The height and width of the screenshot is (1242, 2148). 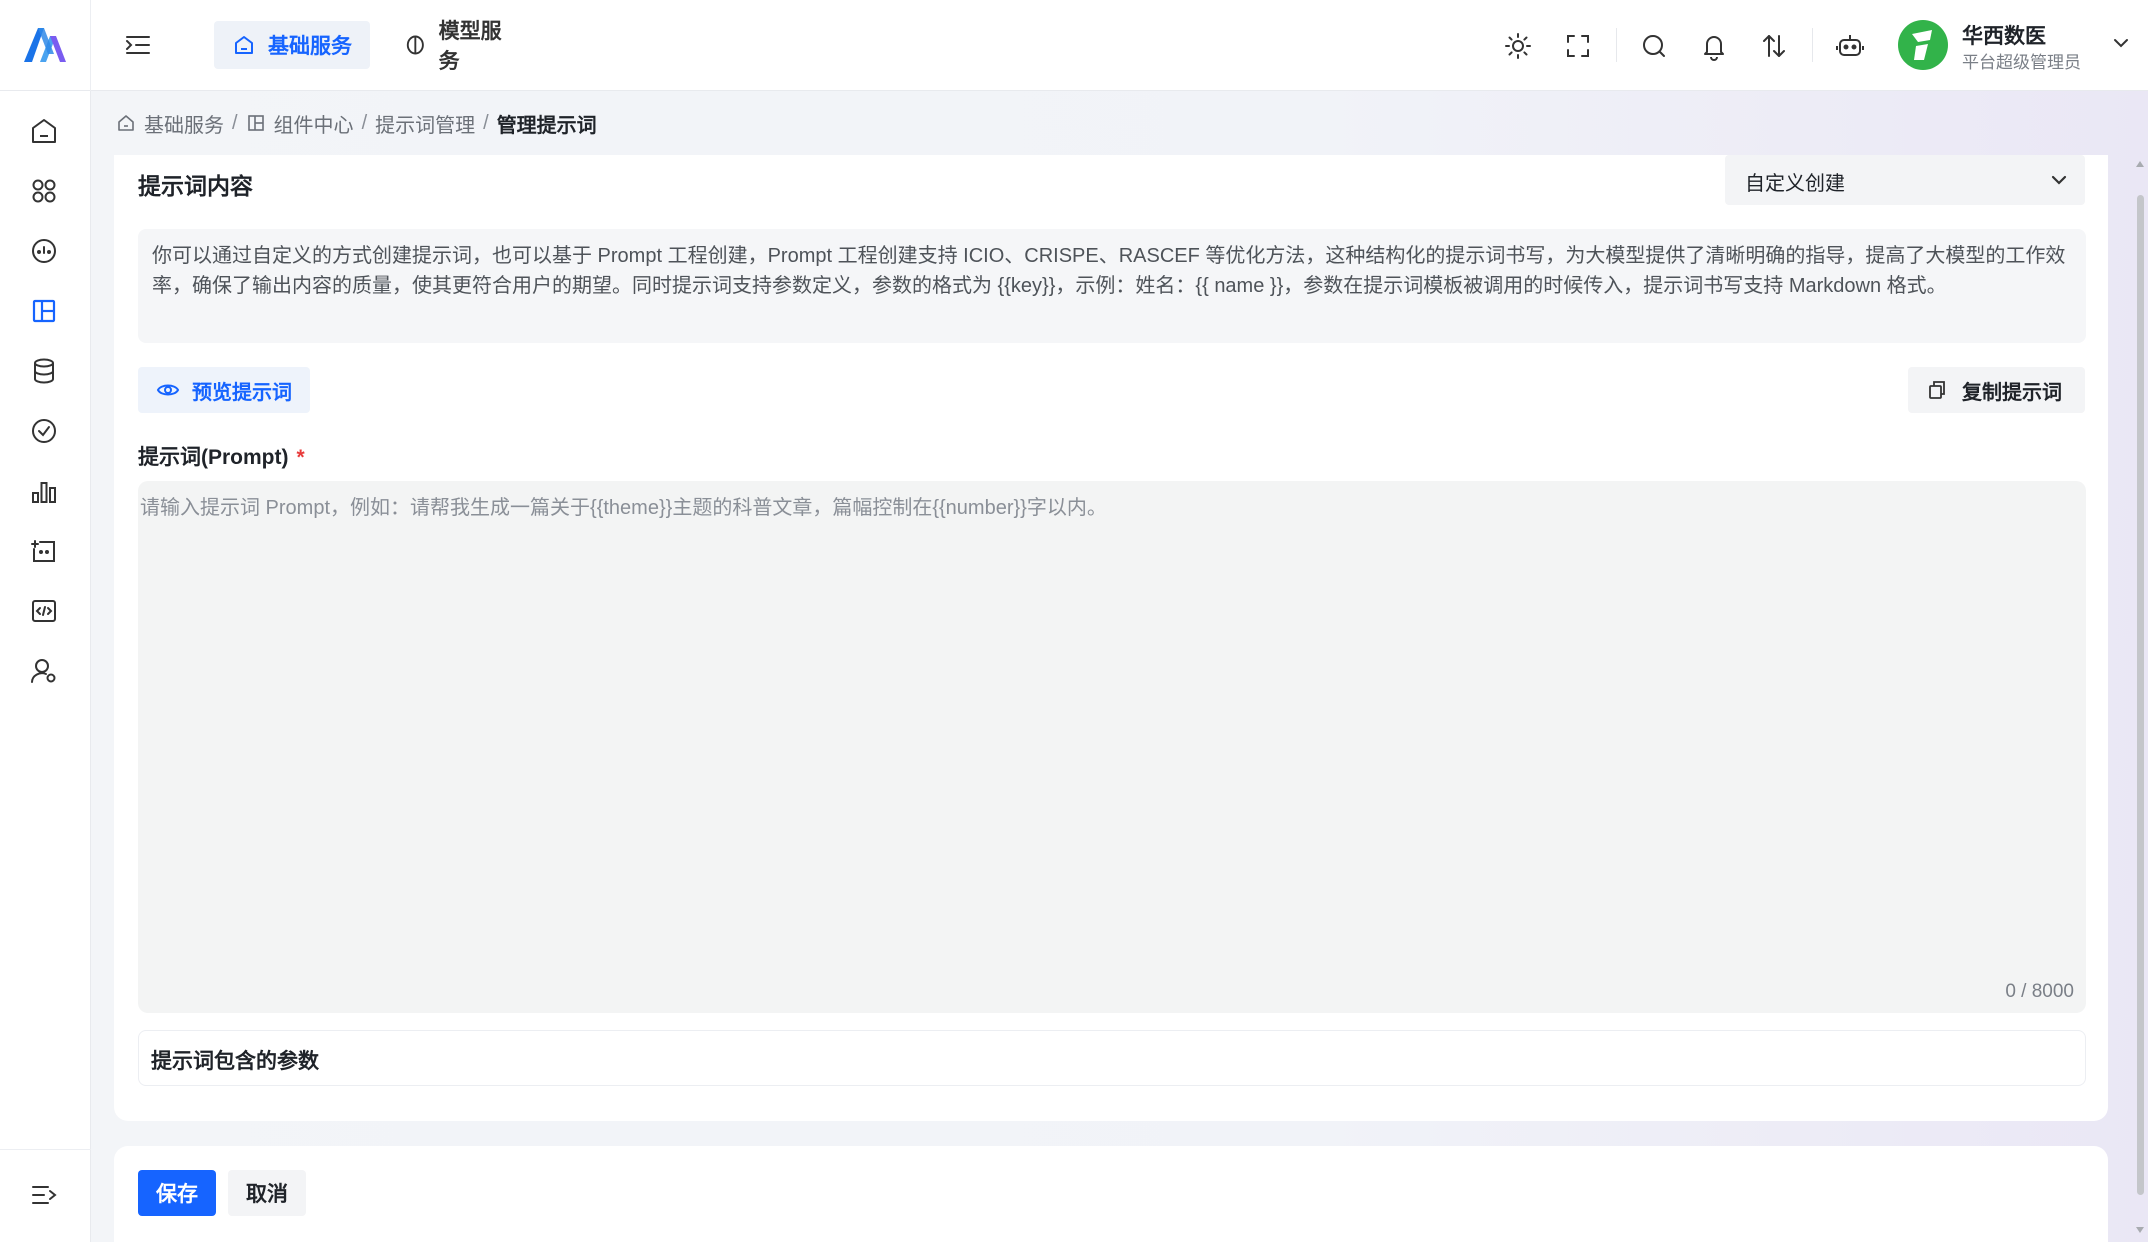 What do you see at coordinates (546, 125) in the screenshot?
I see `breadcrumb-current: 管理提示词` at bounding box center [546, 125].